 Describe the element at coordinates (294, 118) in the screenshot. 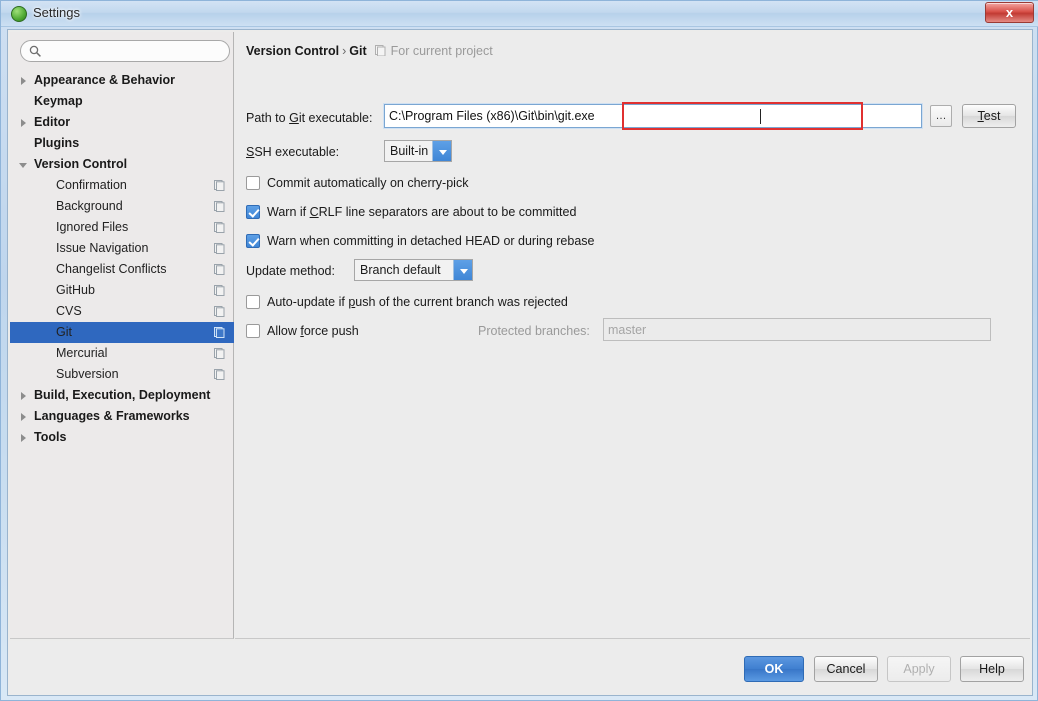

I see `path-label-mnemonic: G` at that location.